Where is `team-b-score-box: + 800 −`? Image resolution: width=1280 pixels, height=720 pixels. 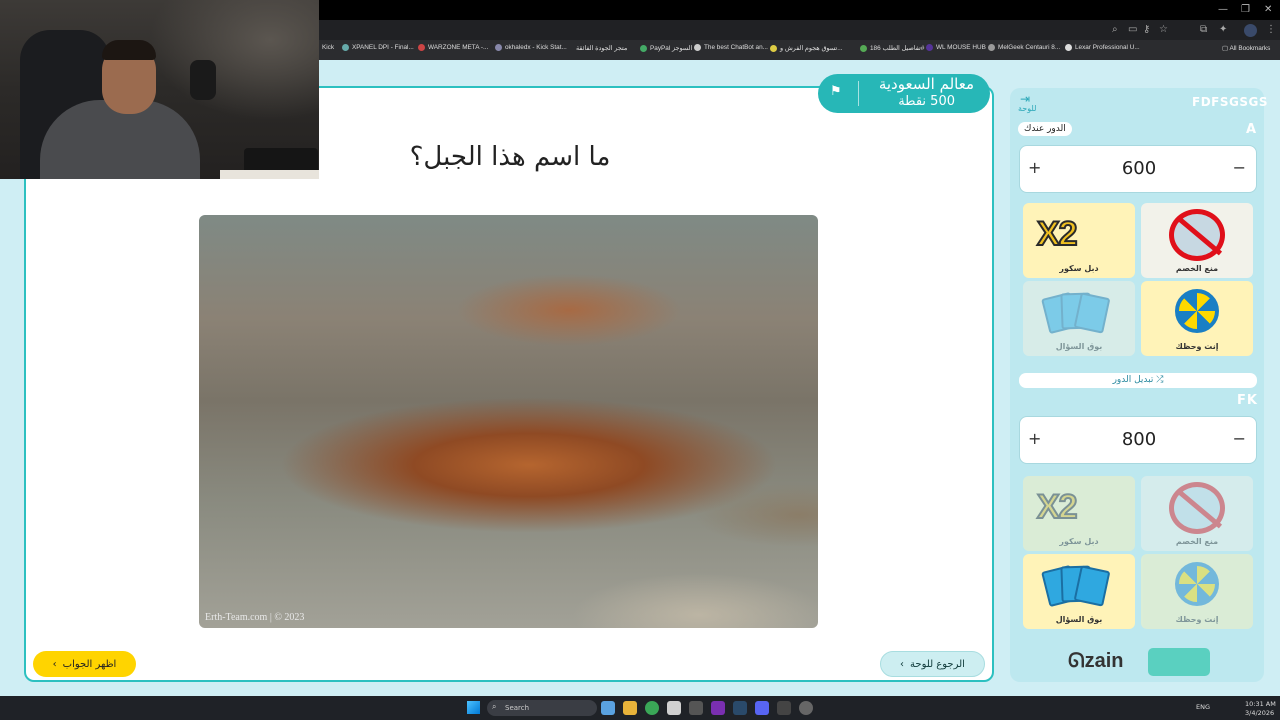
team-b-score-box: + 800 − is located at coordinates (1138, 440).